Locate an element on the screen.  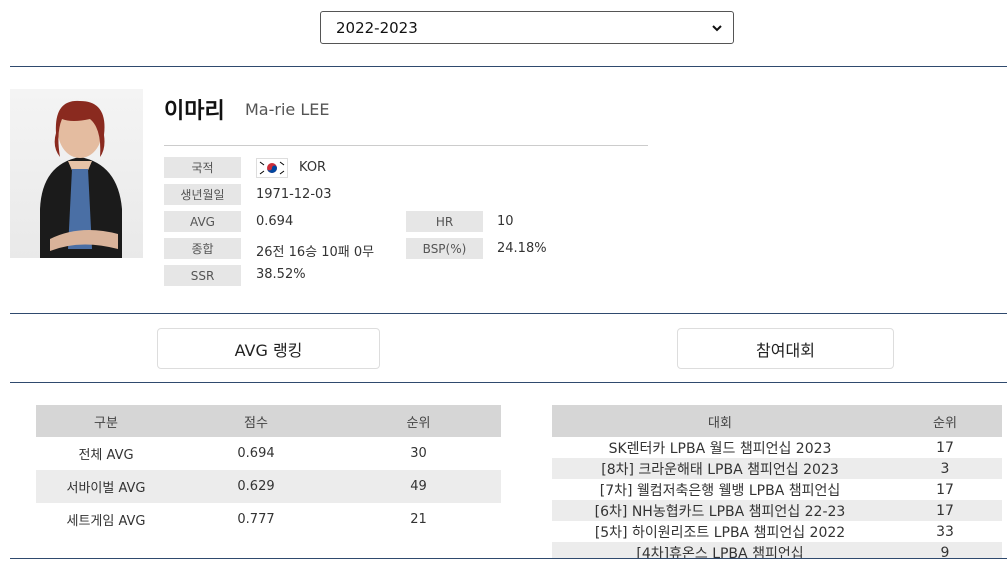
table-header-row: 구분 점수 순위 is located at coordinates (268, 421).